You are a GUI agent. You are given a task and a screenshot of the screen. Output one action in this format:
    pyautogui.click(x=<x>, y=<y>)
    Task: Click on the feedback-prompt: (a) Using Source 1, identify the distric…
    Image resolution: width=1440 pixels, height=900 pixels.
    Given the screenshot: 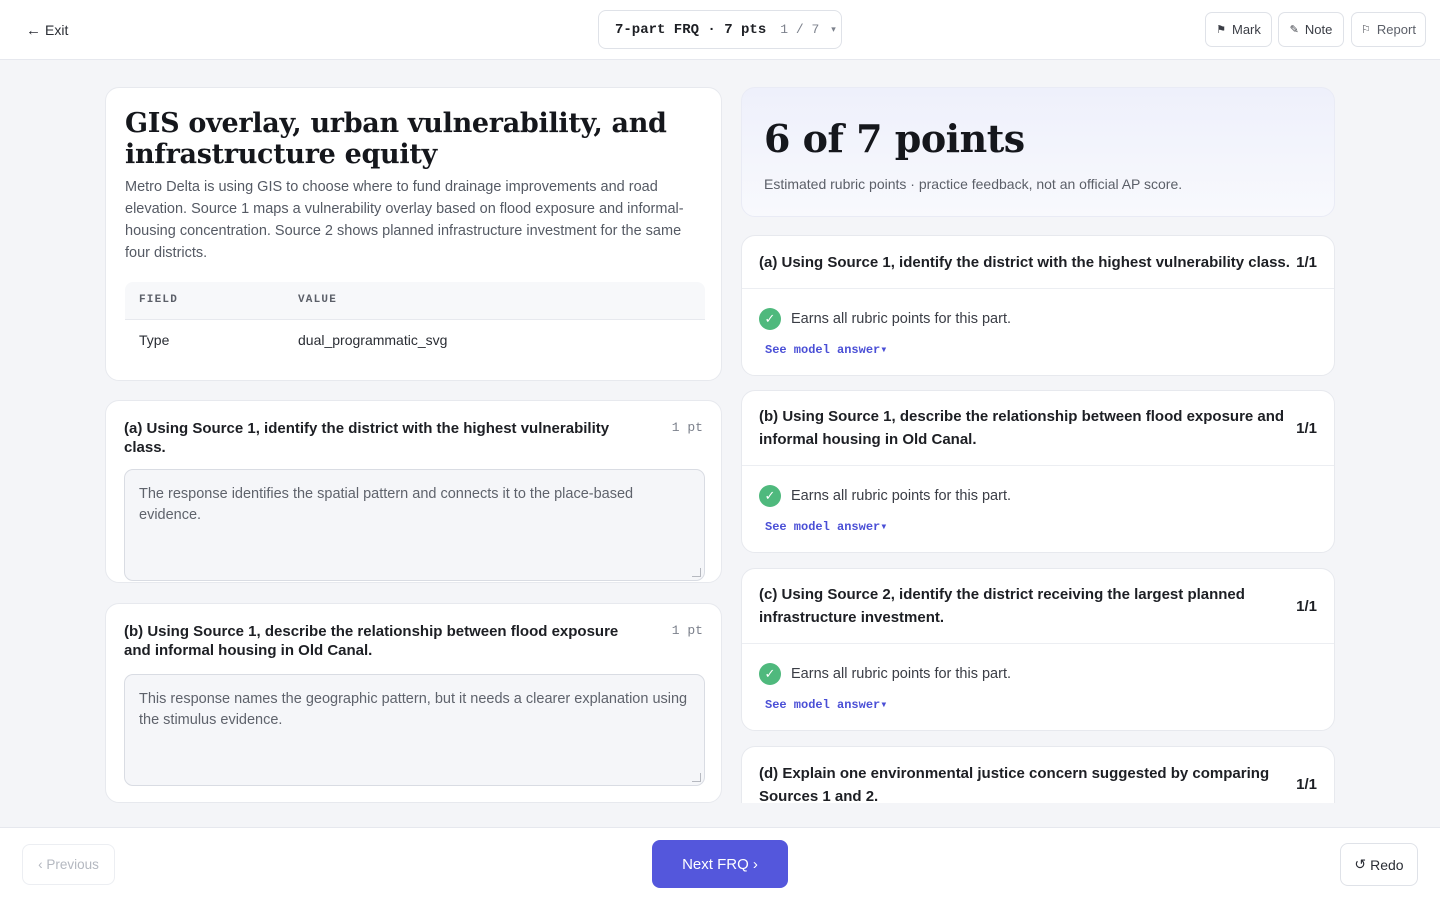 What is the action you would take?
    pyautogui.click(x=1024, y=262)
    